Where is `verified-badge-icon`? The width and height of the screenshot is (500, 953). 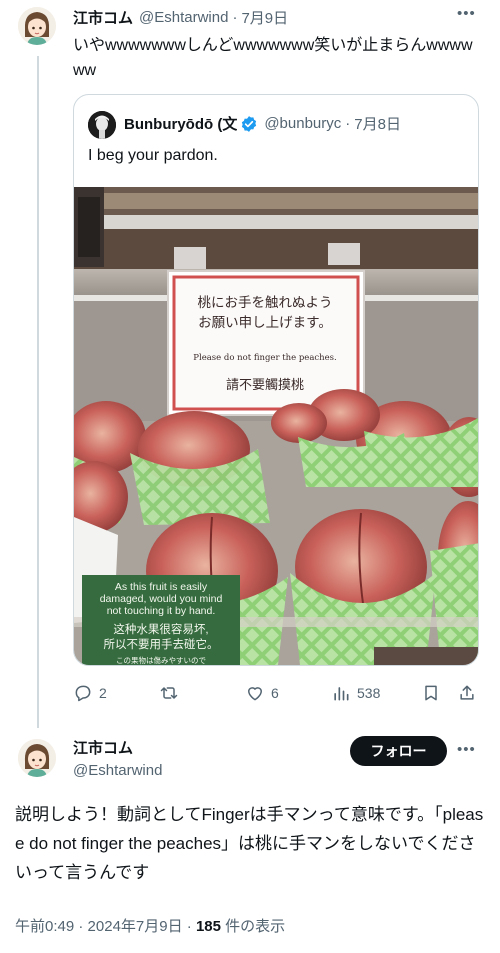
verified-badge-icon is located at coordinates (249, 123).